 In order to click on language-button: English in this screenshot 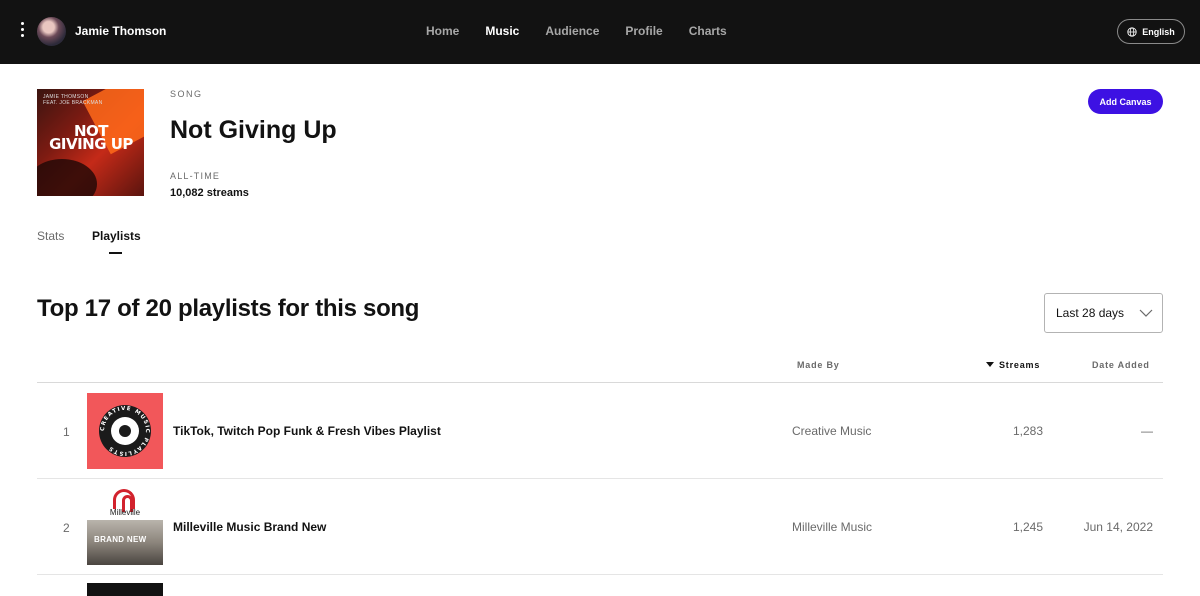, I will do `click(1151, 31)`.